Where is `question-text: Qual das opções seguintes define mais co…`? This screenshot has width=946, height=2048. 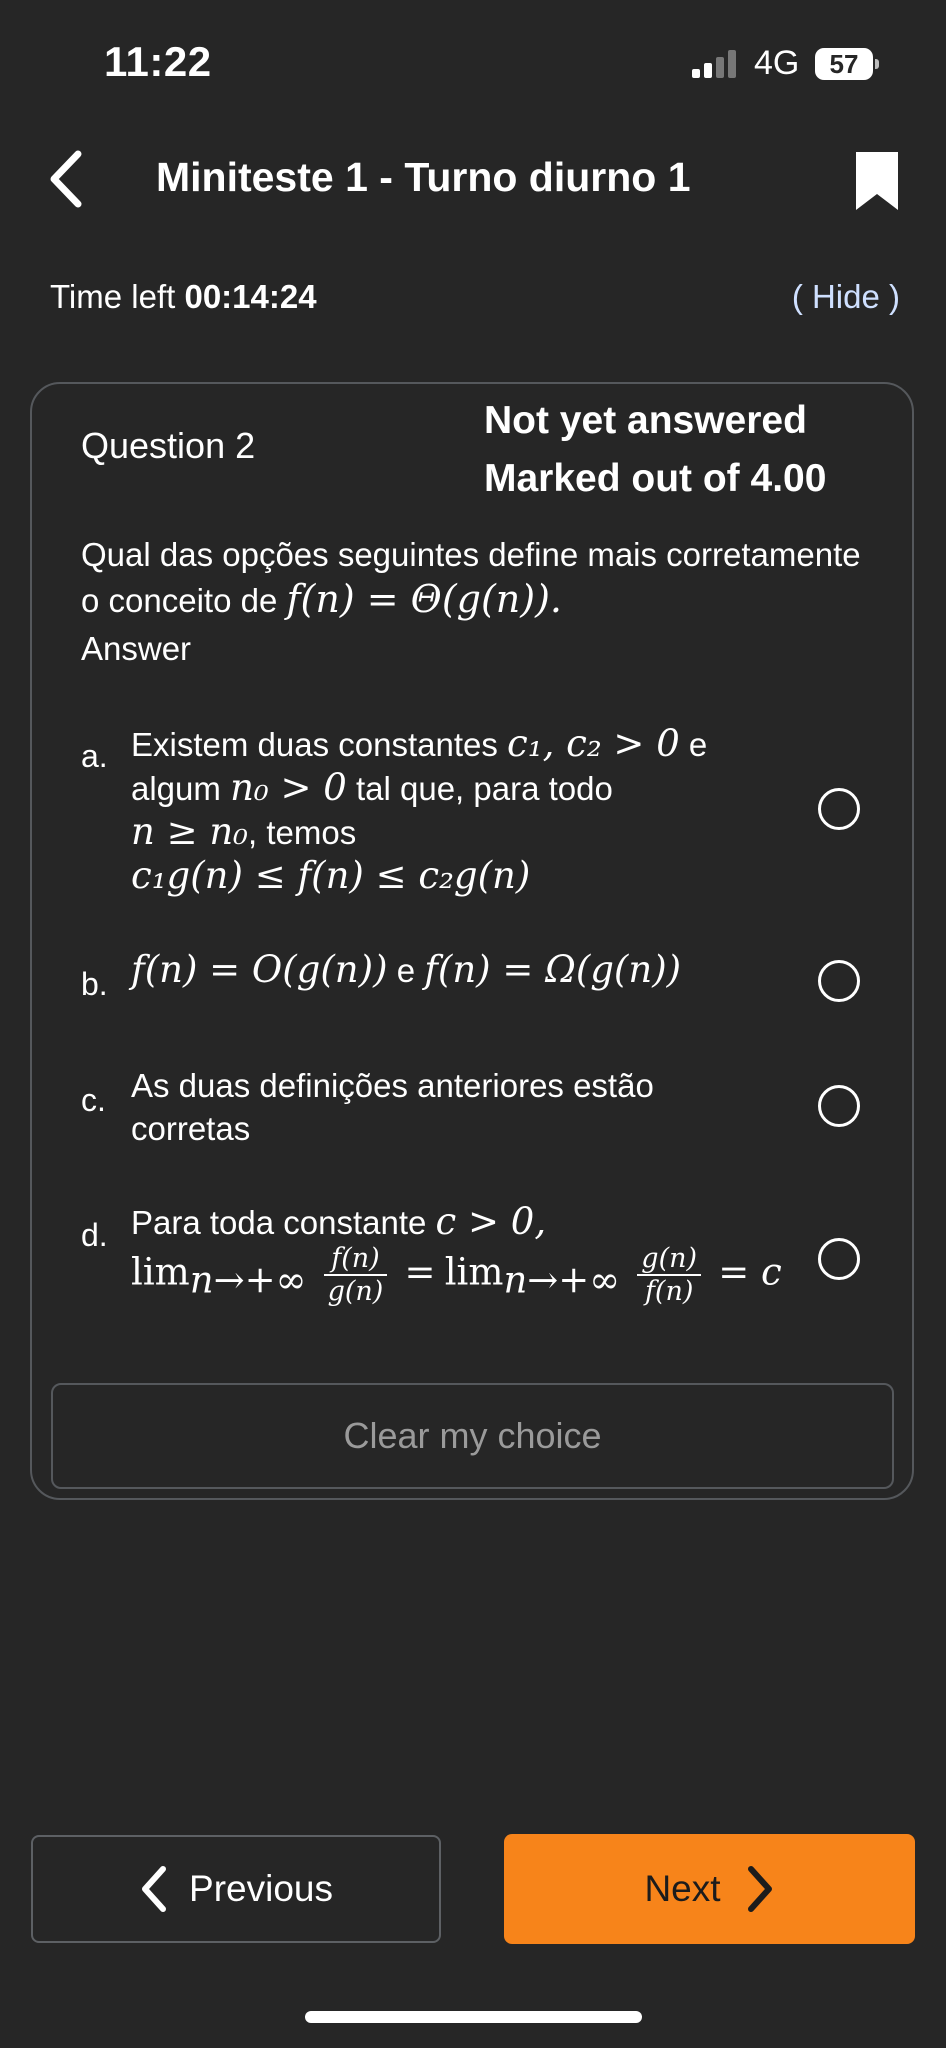
question-text: Qual das opções seguintes define mais co… is located at coordinates (471, 578).